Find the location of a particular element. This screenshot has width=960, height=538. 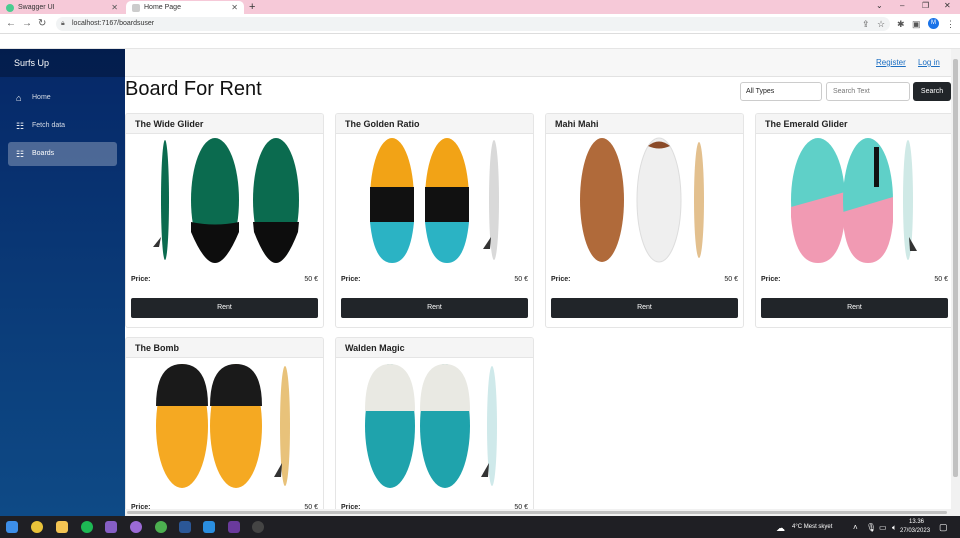

volume-icon: 🔈︎ is located at coordinates (894, 528).